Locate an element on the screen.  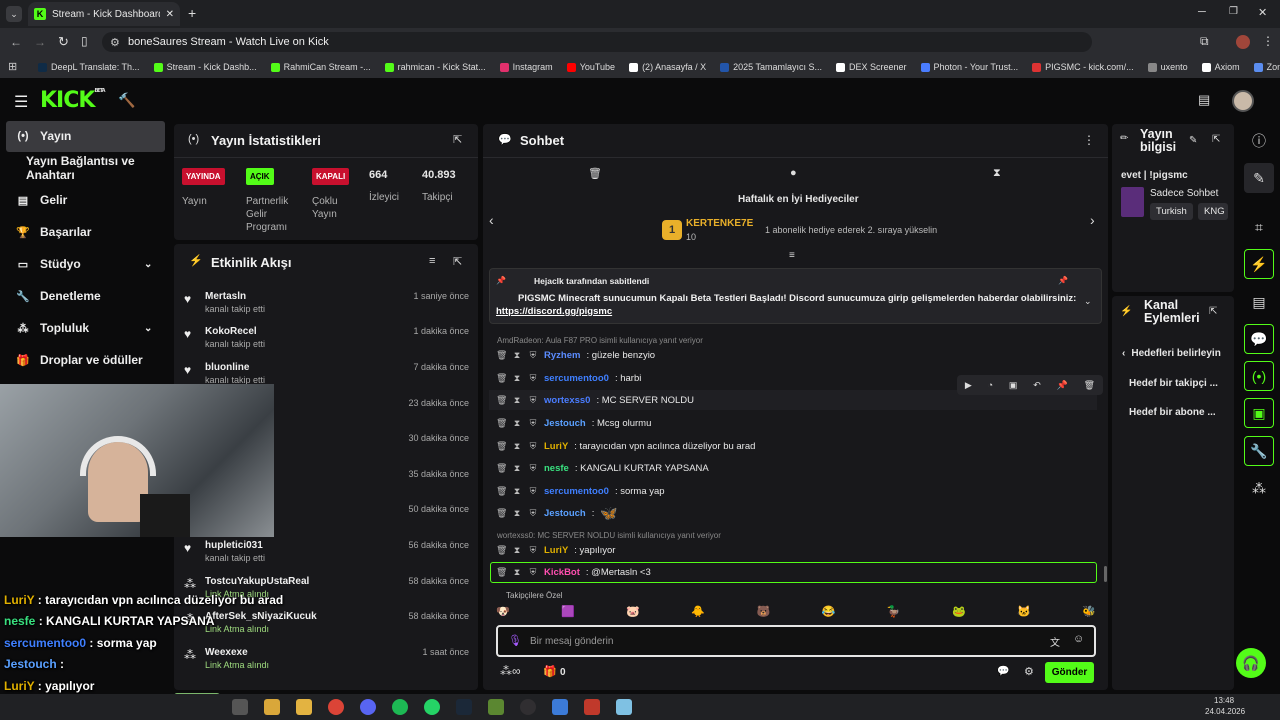
obs-icon is located at coordinates (528, 707).